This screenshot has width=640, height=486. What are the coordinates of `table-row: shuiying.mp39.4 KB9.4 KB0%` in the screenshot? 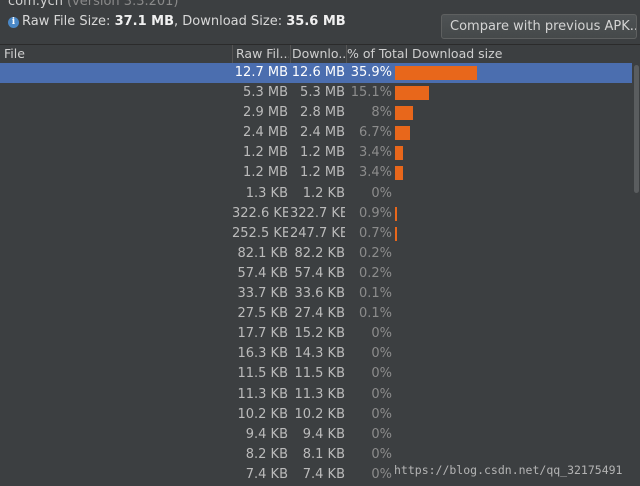 It's located at (316, 435).